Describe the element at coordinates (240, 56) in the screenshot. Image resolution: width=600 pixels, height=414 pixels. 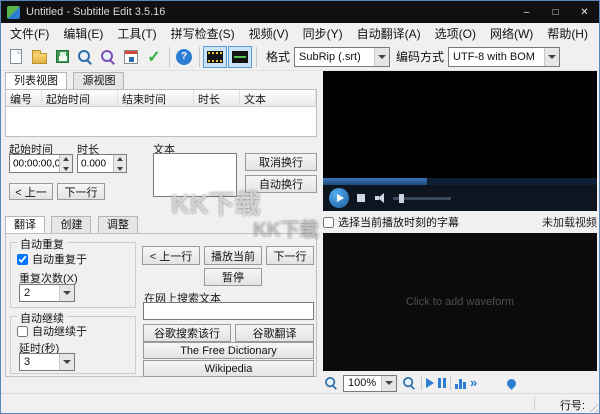
I see `toggle-waveform-button` at that location.